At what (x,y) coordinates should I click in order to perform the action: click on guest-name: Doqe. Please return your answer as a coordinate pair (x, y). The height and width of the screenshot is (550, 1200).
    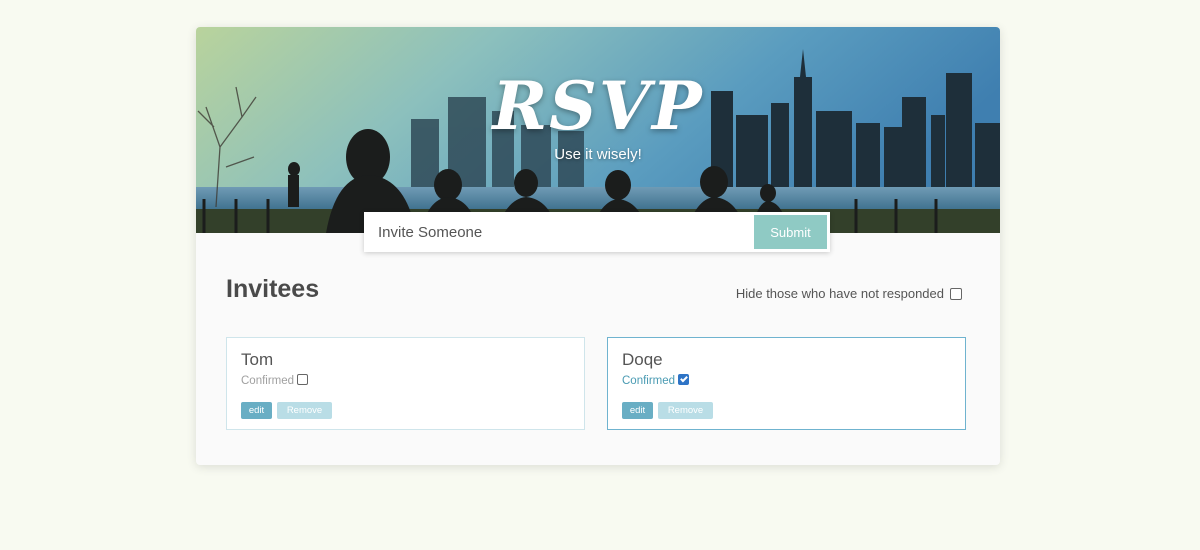
    Looking at the image, I should click on (642, 359).